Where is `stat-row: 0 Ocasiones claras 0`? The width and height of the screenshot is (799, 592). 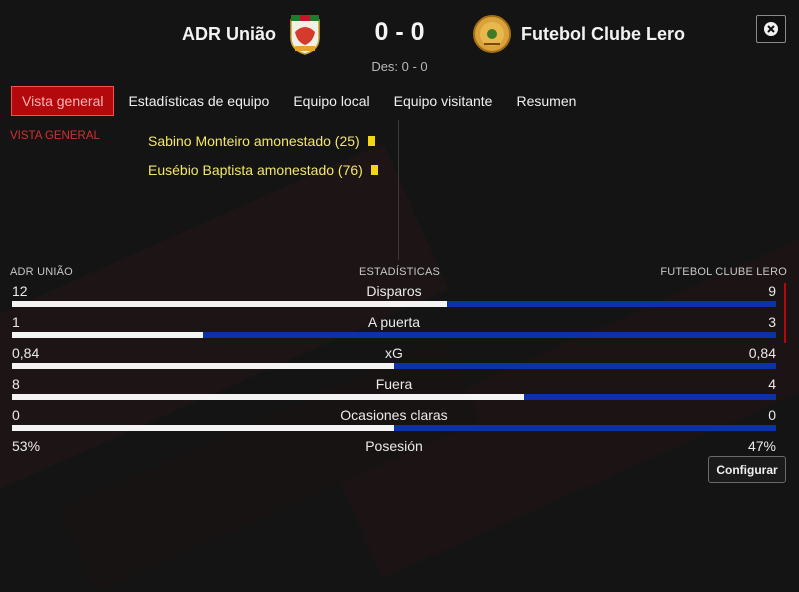
stat-row: 0 Ocasiones claras 0 is located at coordinates (394, 422).